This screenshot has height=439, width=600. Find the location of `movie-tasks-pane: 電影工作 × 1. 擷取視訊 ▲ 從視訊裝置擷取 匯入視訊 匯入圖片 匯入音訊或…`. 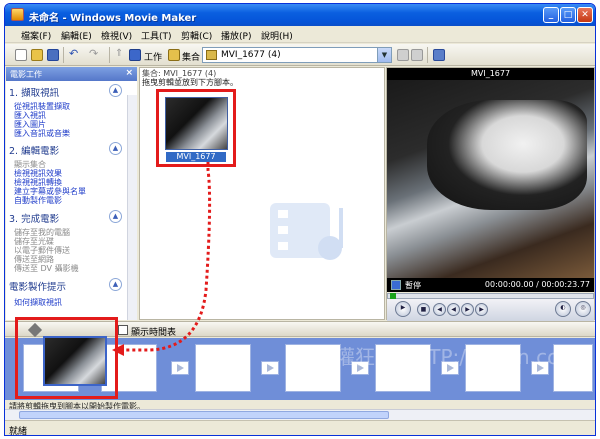

movie-tasks-pane: 電影工作 × 1. 擷取視訊 ▲ 從視訊裝置擷取 匯入視訊 匯入圖片 匯入音訊或… is located at coordinates (71, 193).